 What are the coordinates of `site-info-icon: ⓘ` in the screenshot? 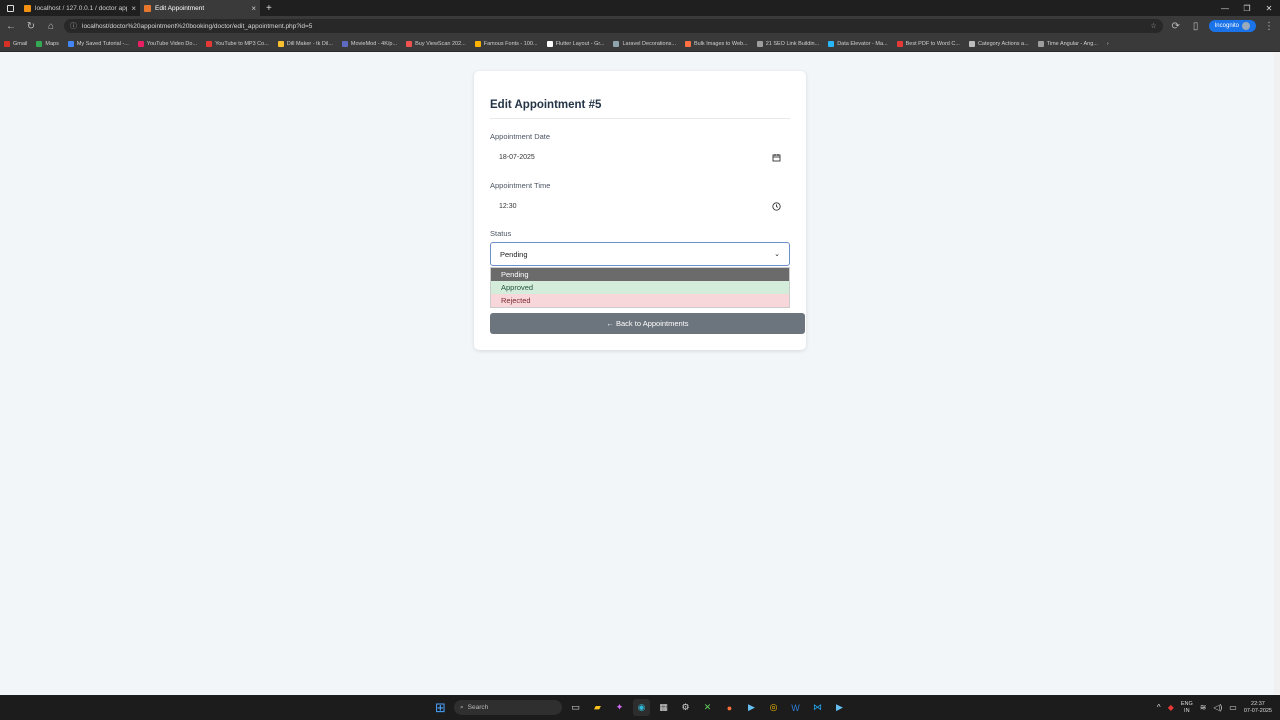 It's located at (73, 26).